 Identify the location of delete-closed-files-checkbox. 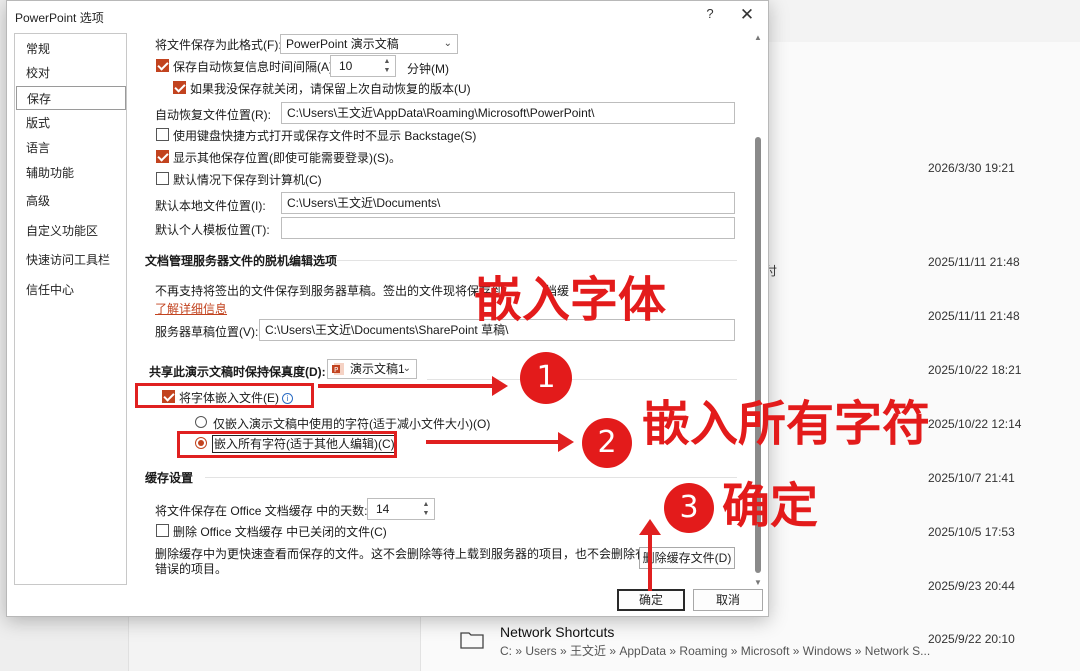
(162, 530).